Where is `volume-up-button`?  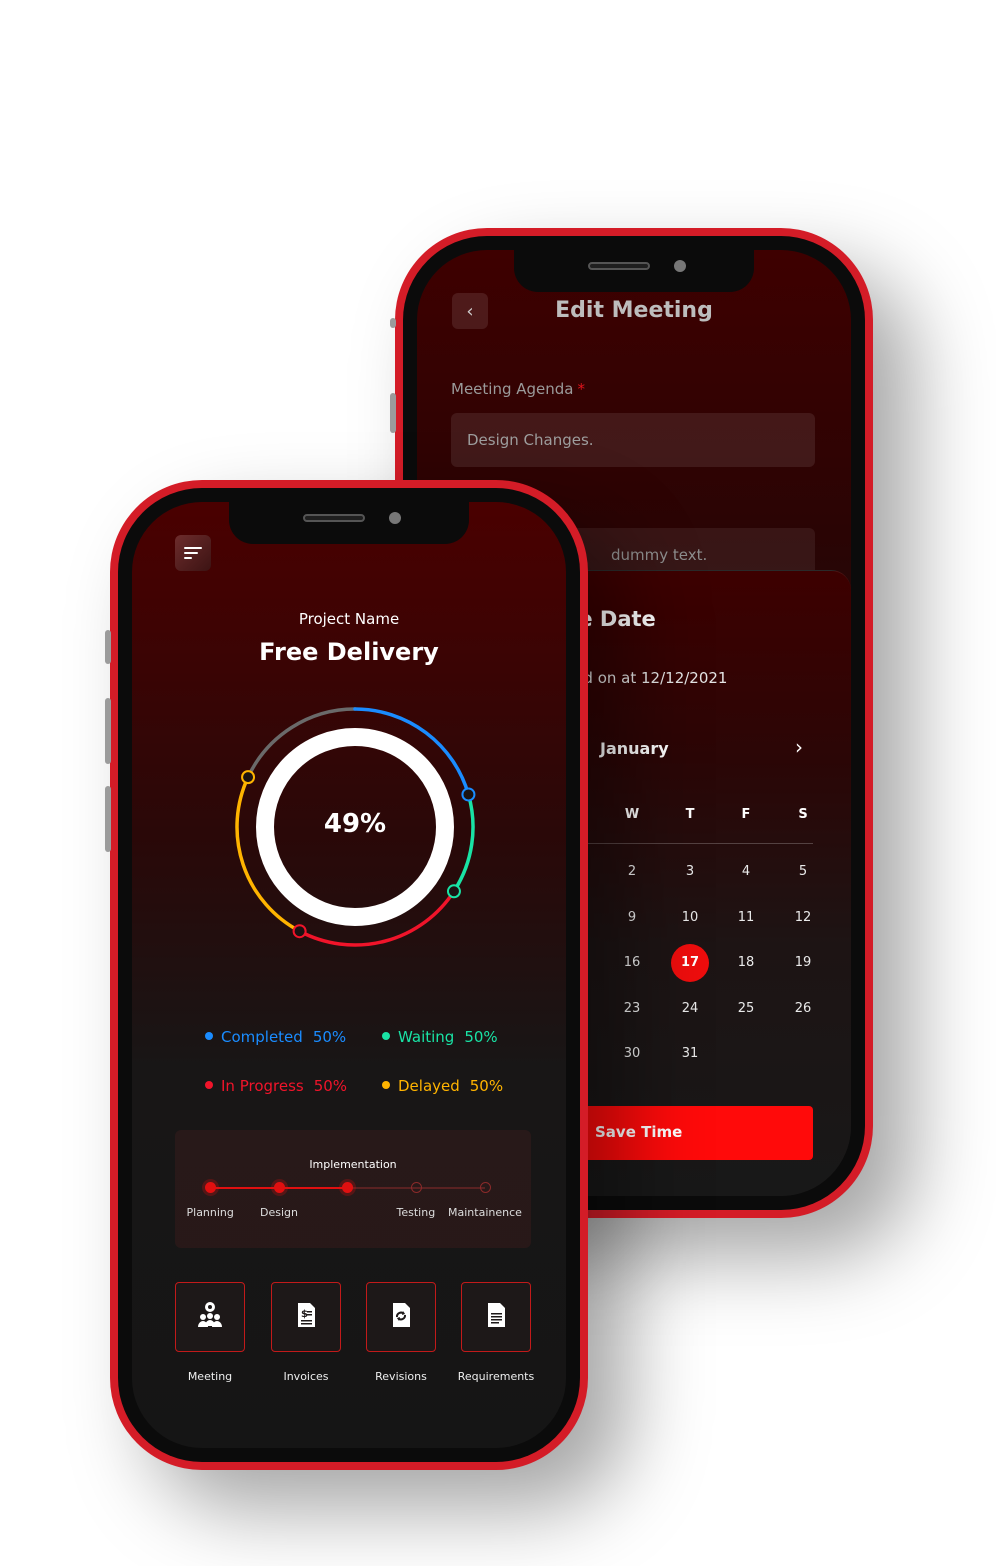 volume-up-button is located at coordinates (108, 731).